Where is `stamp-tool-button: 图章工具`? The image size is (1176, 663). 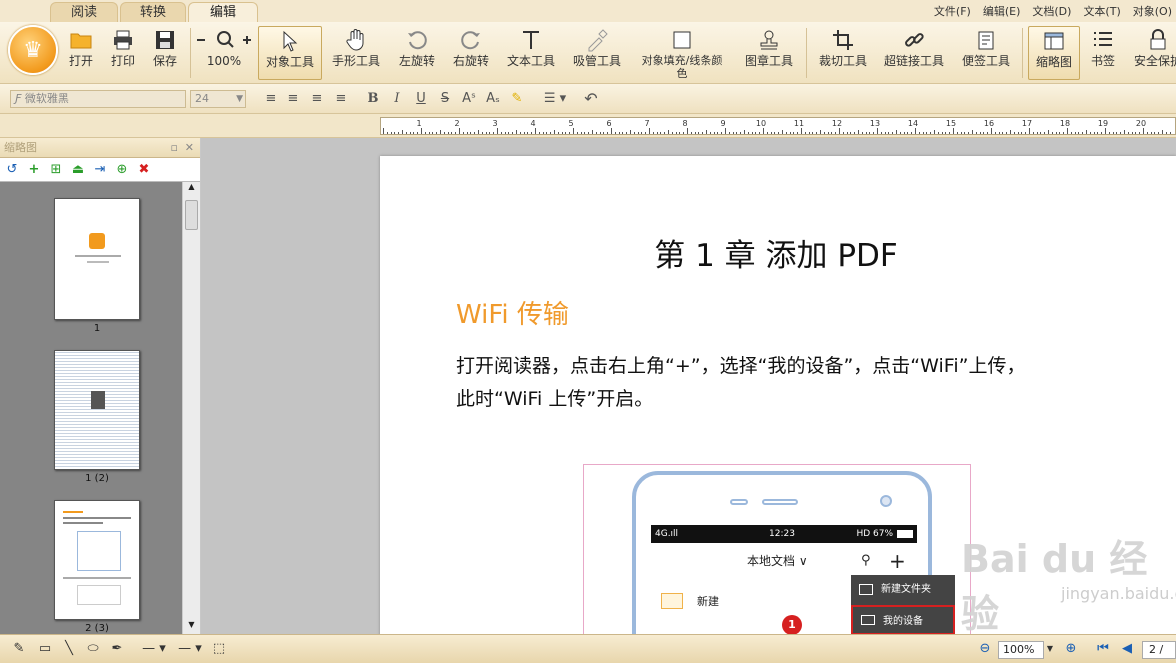
stamp-tool-button: 图章工具 is located at coordinates (769, 53).